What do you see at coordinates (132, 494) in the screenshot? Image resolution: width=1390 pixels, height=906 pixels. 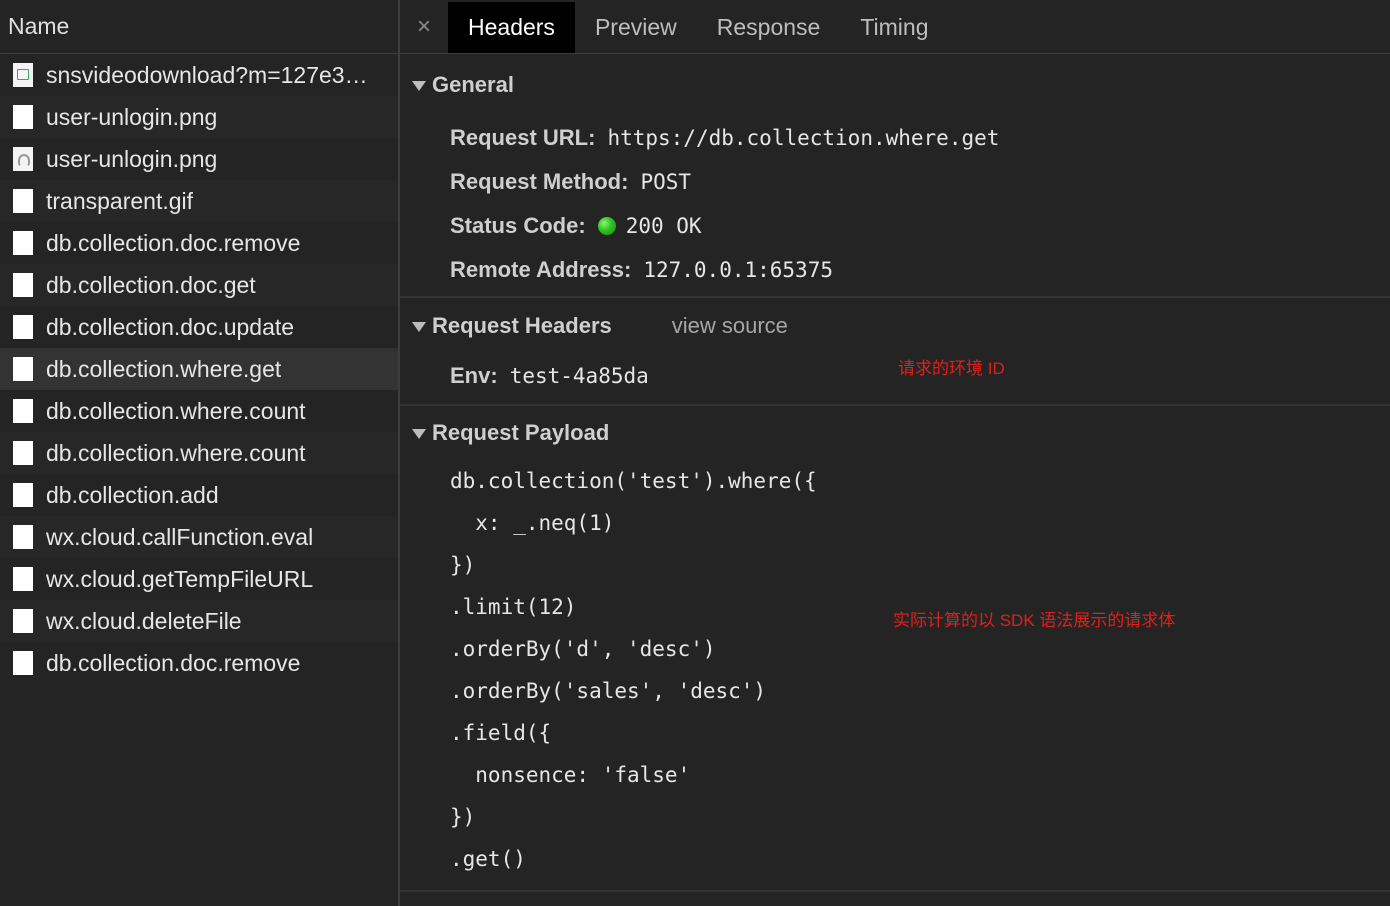 I see `request-name: db.collection.add` at bounding box center [132, 494].